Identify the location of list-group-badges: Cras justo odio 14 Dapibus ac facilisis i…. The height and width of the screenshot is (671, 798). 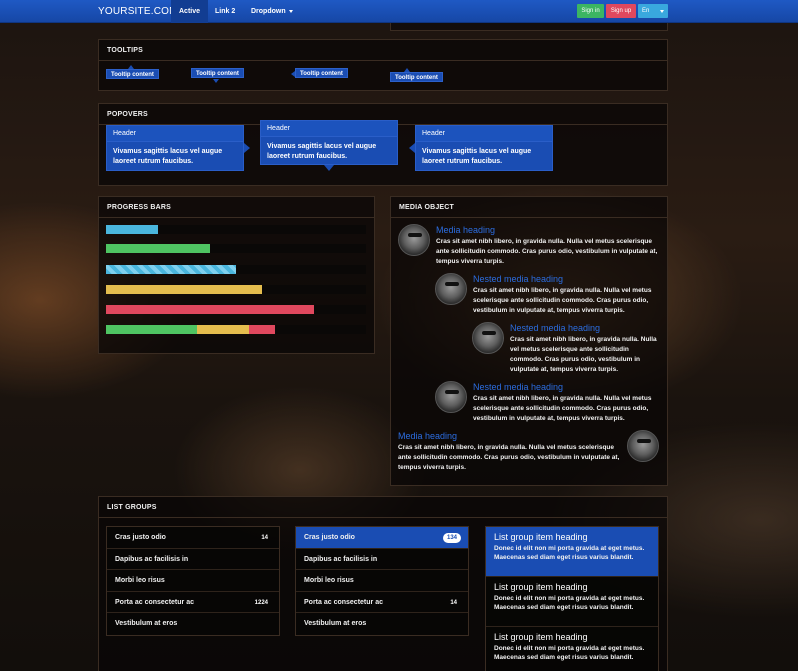
(193, 581).